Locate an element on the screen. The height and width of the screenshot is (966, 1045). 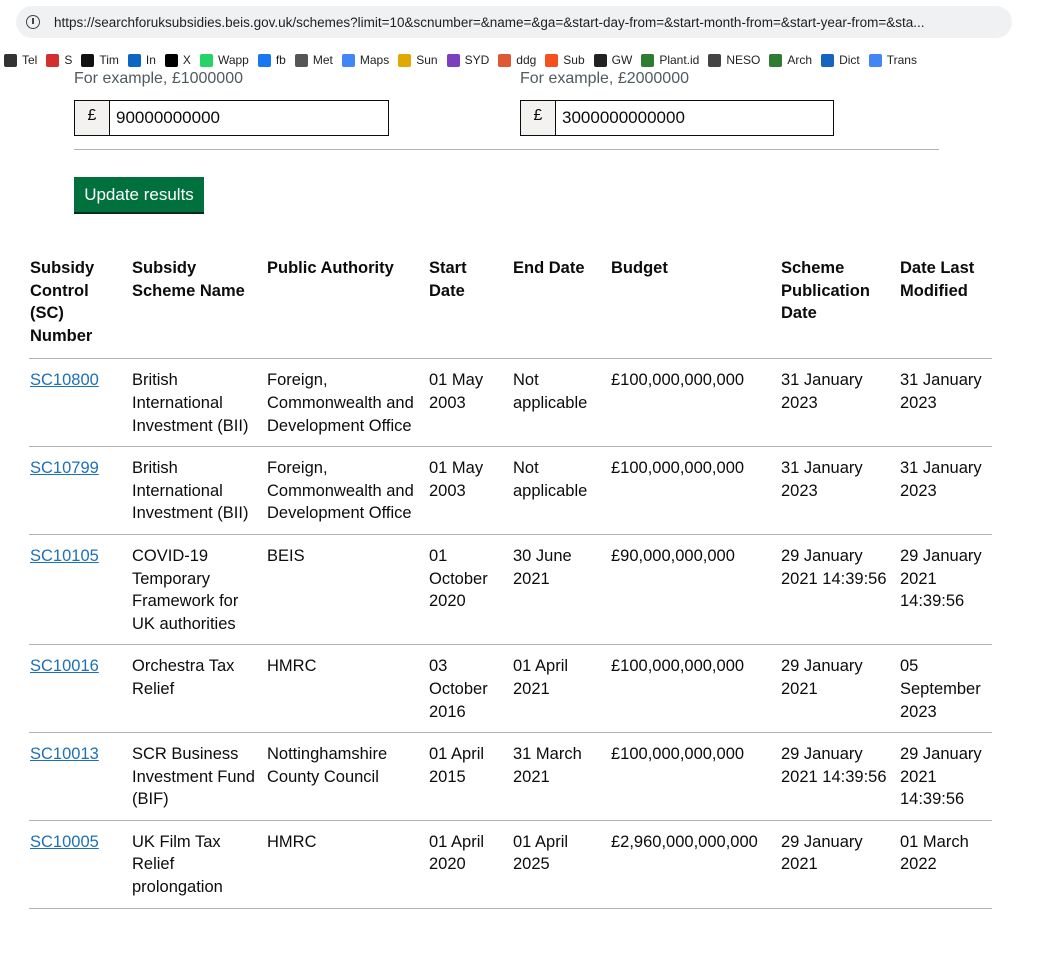
header-sc-number: Subsidy Control (SC) Number is located at coordinates (80, 307).